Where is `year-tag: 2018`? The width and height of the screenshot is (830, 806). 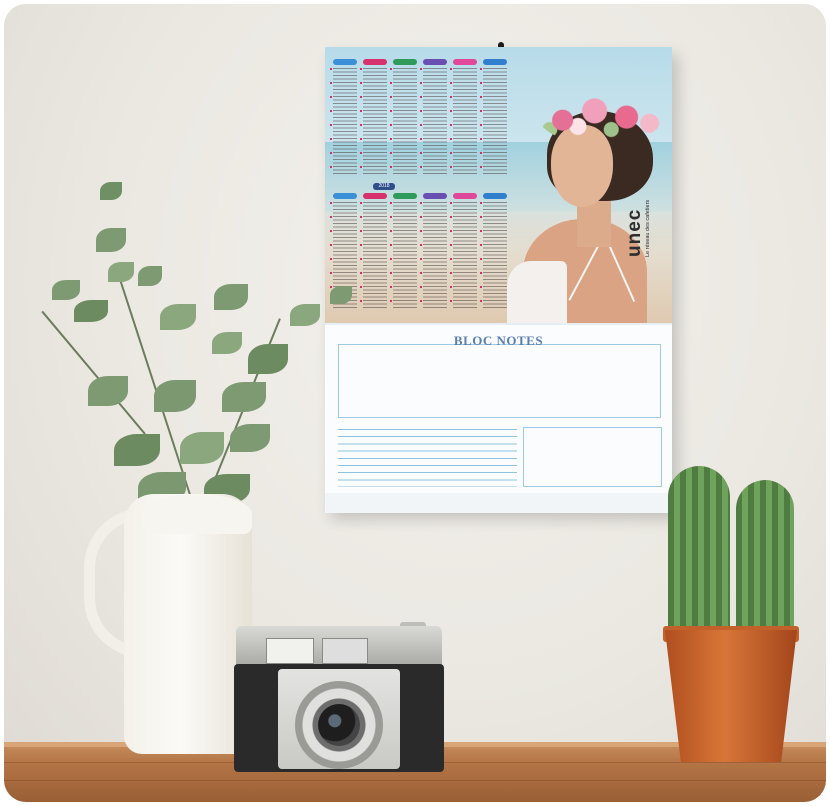 year-tag: 2018 is located at coordinates (384, 186).